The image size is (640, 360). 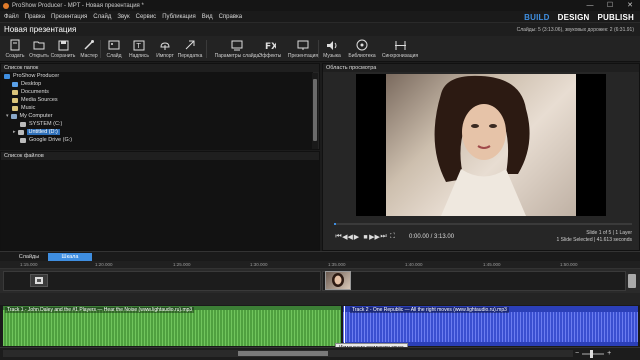 I want to click on menu-audio: Звук, so click(x=123, y=17).